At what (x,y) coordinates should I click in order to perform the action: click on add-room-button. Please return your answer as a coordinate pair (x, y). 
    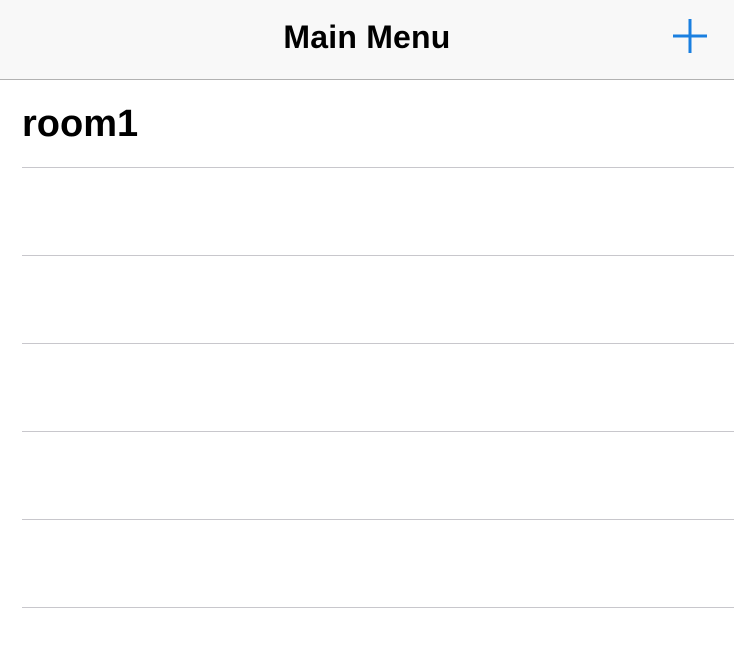
    Looking at the image, I should click on (690, 36).